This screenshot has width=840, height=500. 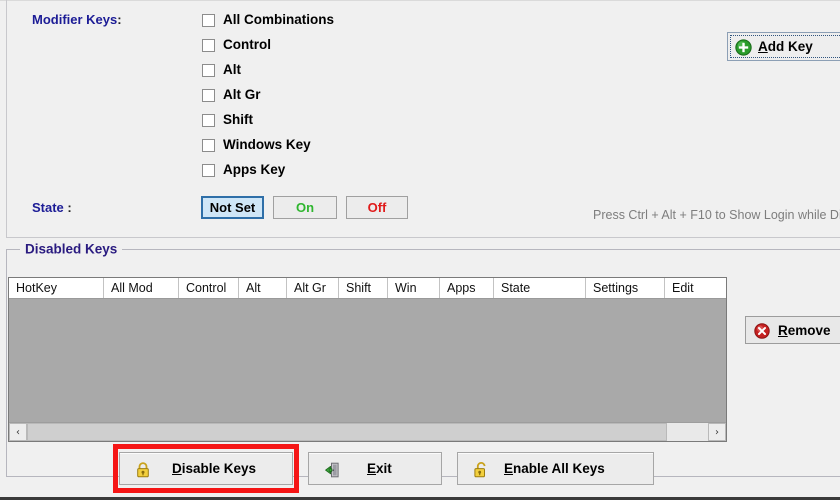 I want to click on add-key-button-label: Add Key, so click(x=785, y=46).